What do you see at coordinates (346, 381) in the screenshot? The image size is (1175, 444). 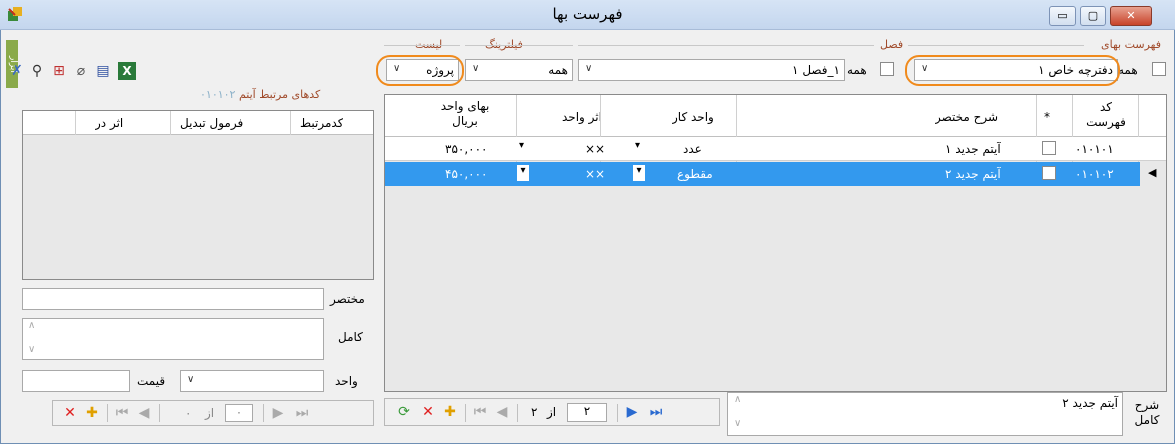 I see `unit-label: واحد` at bounding box center [346, 381].